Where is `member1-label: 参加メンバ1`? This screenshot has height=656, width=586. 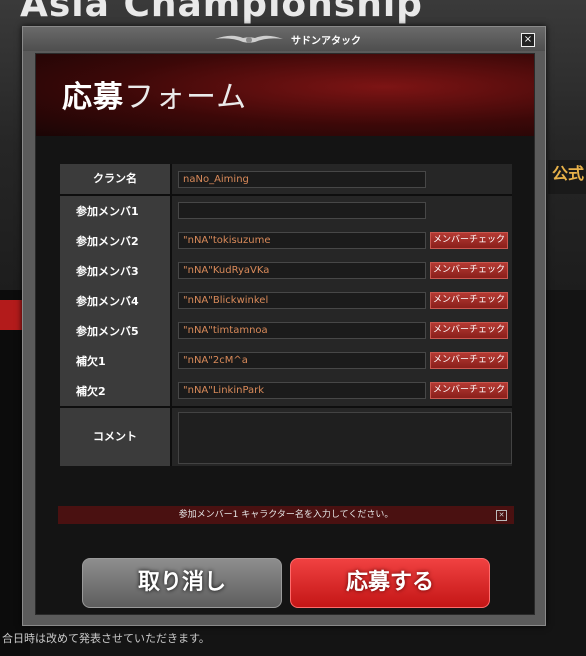 member1-label: 参加メンバ1 is located at coordinates (107, 211).